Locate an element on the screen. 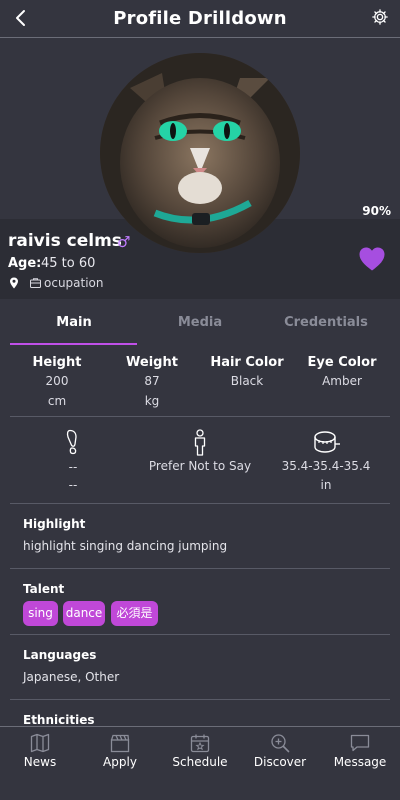  bottom-nav: News Apply Schedule Discover Message is located at coordinates (200, 763).